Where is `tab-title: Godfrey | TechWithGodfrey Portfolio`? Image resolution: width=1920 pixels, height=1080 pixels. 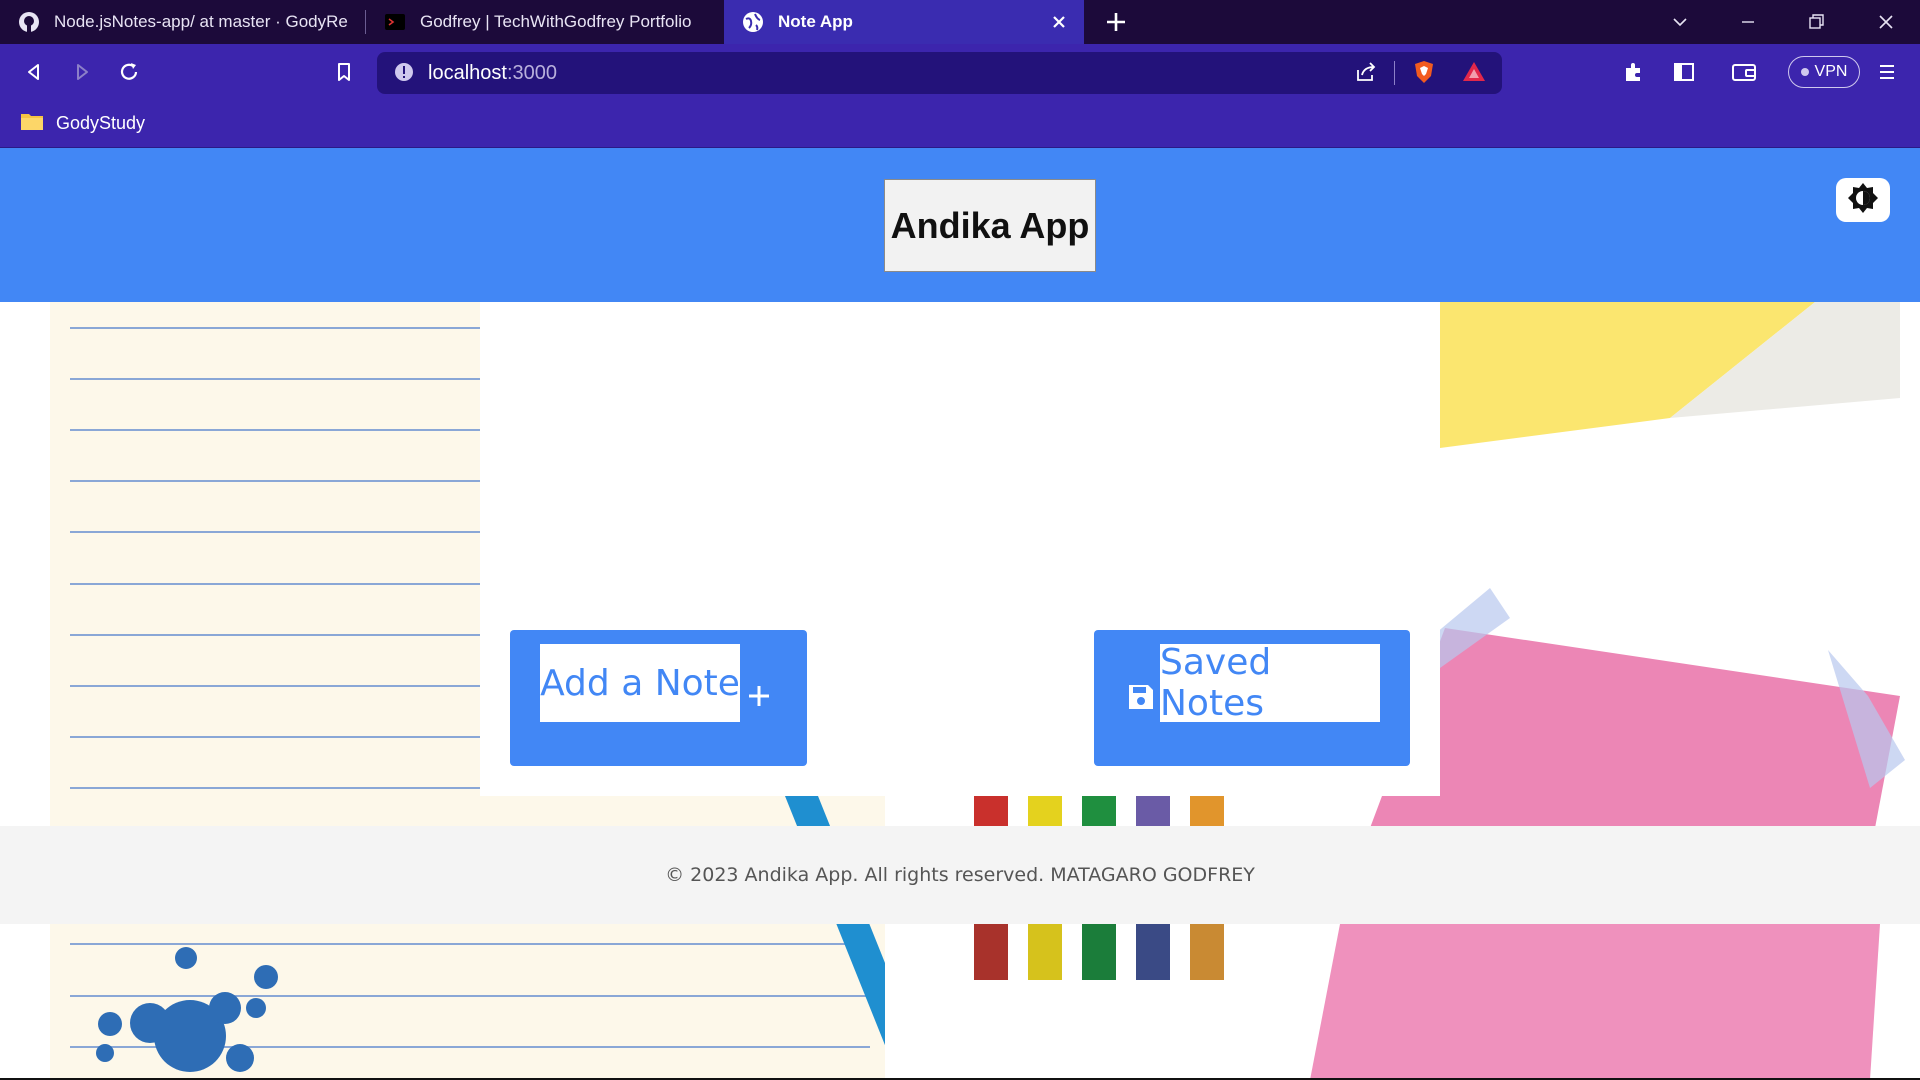
tab-title: Godfrey | TechWithGodfrey Portfolio is located at coordinates (556, 21).